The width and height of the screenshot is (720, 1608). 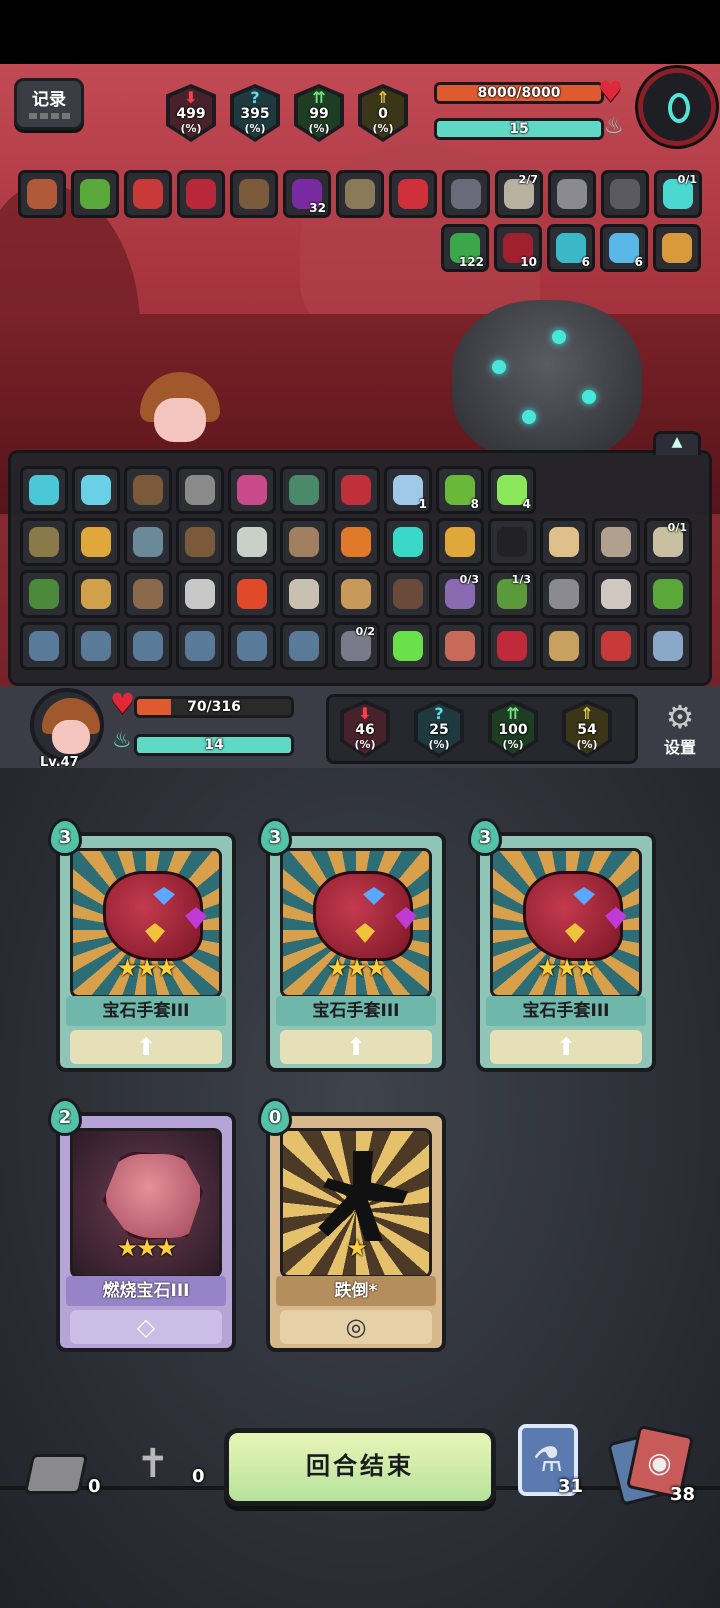 I want to click on red-gauntlet-slot, so click(x=512, y=646).